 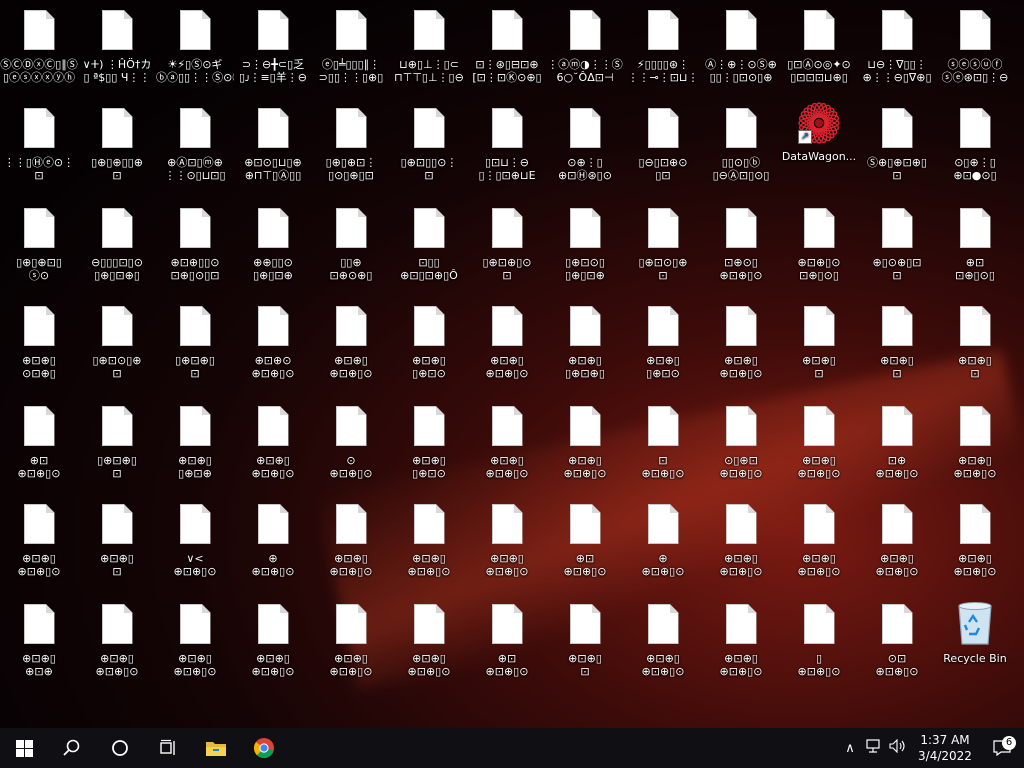 What do you see at coordinates (429, 244) in the screenshot?
I see `desktop-file-icon: ⊡▯▯ ⊕⊡▯⊡⊕▯Ô` at bounding box center [429, 244].